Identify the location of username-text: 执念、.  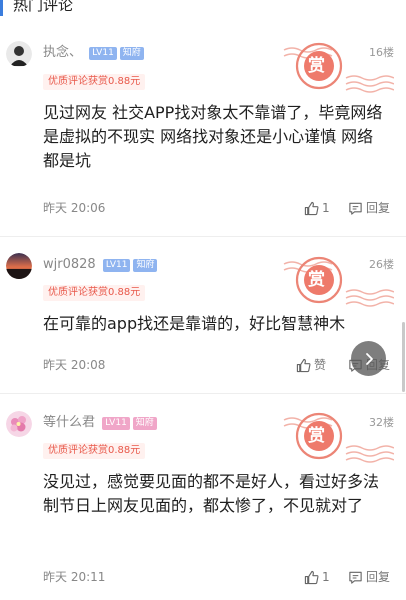
(62, 52).